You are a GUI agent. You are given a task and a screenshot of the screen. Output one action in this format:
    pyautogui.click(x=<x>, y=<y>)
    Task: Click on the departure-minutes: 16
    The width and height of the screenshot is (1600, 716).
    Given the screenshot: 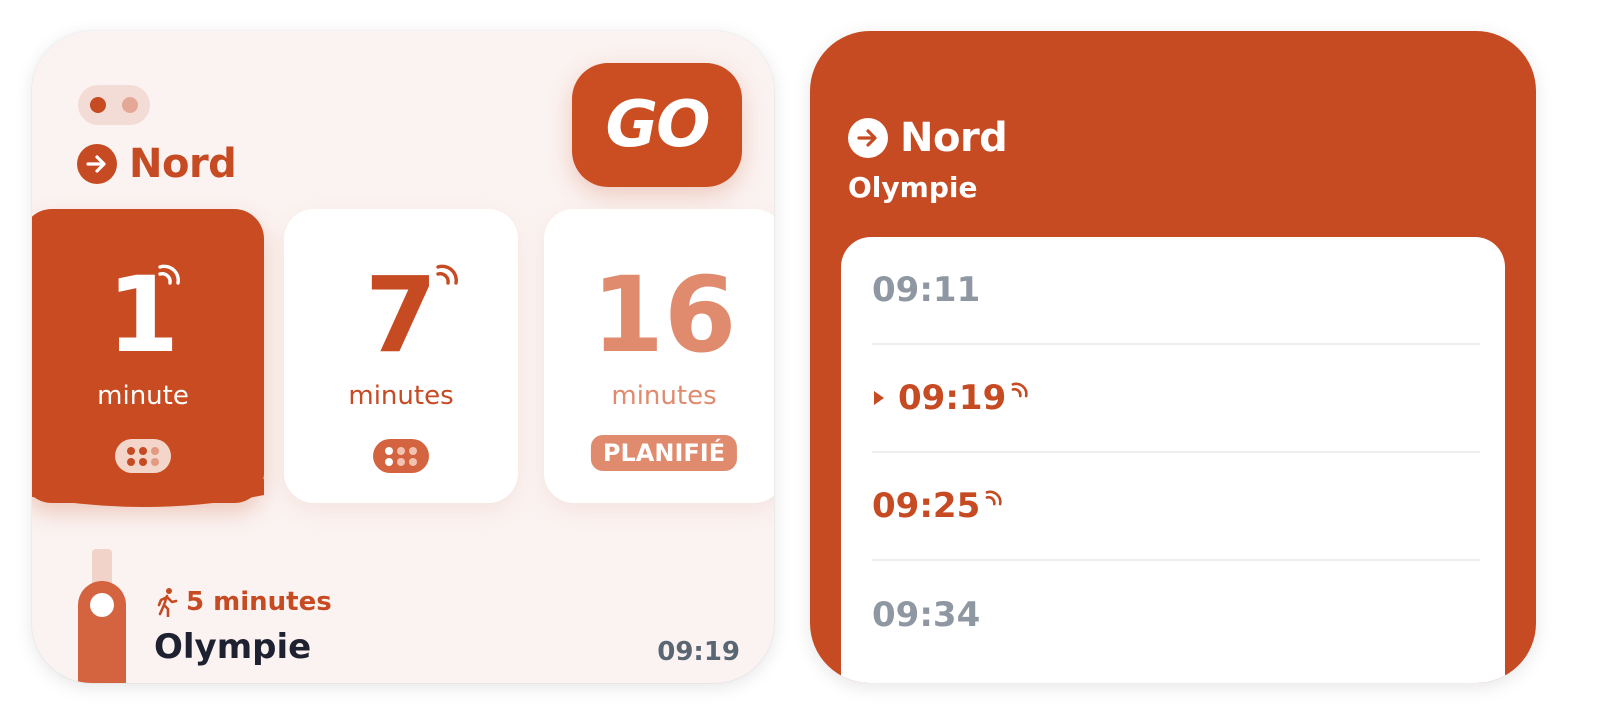 What is the action you would take?
    pyautogui.click(x=664, y=315)
    